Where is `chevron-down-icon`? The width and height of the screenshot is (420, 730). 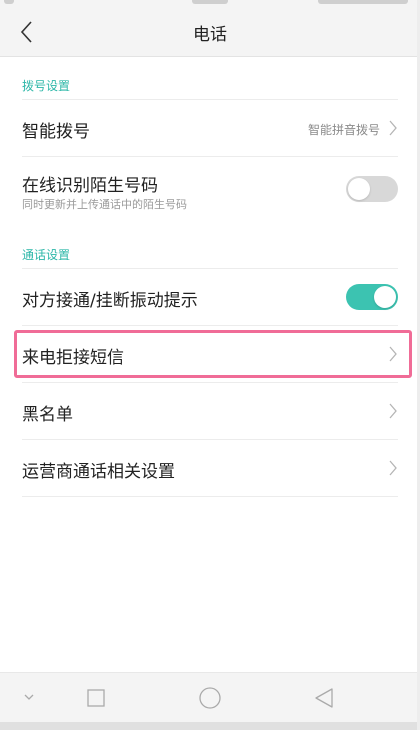 chevron-down-icon is located at coordinates (29, 697).